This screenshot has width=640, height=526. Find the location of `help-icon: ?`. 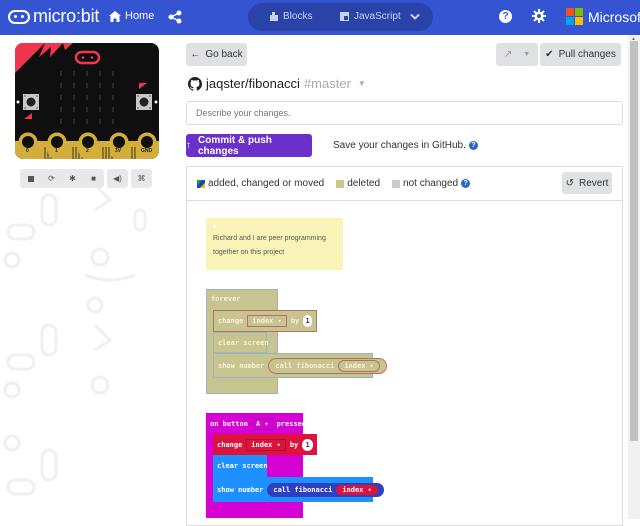

help-icon: ? is located at coordinates (505, 16).